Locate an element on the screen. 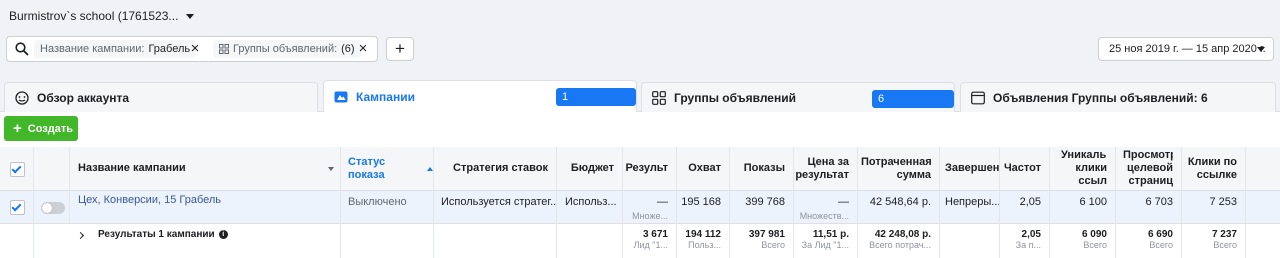 The image size is (1280, 258). column-header-reach: Охват is located at coordinates (703, 169).